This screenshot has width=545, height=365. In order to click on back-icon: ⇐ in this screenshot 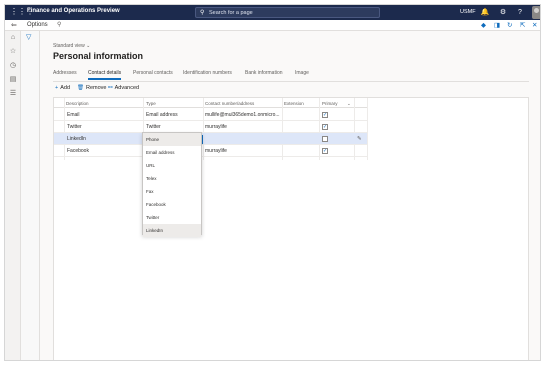, I will do `click(14, 25)`.